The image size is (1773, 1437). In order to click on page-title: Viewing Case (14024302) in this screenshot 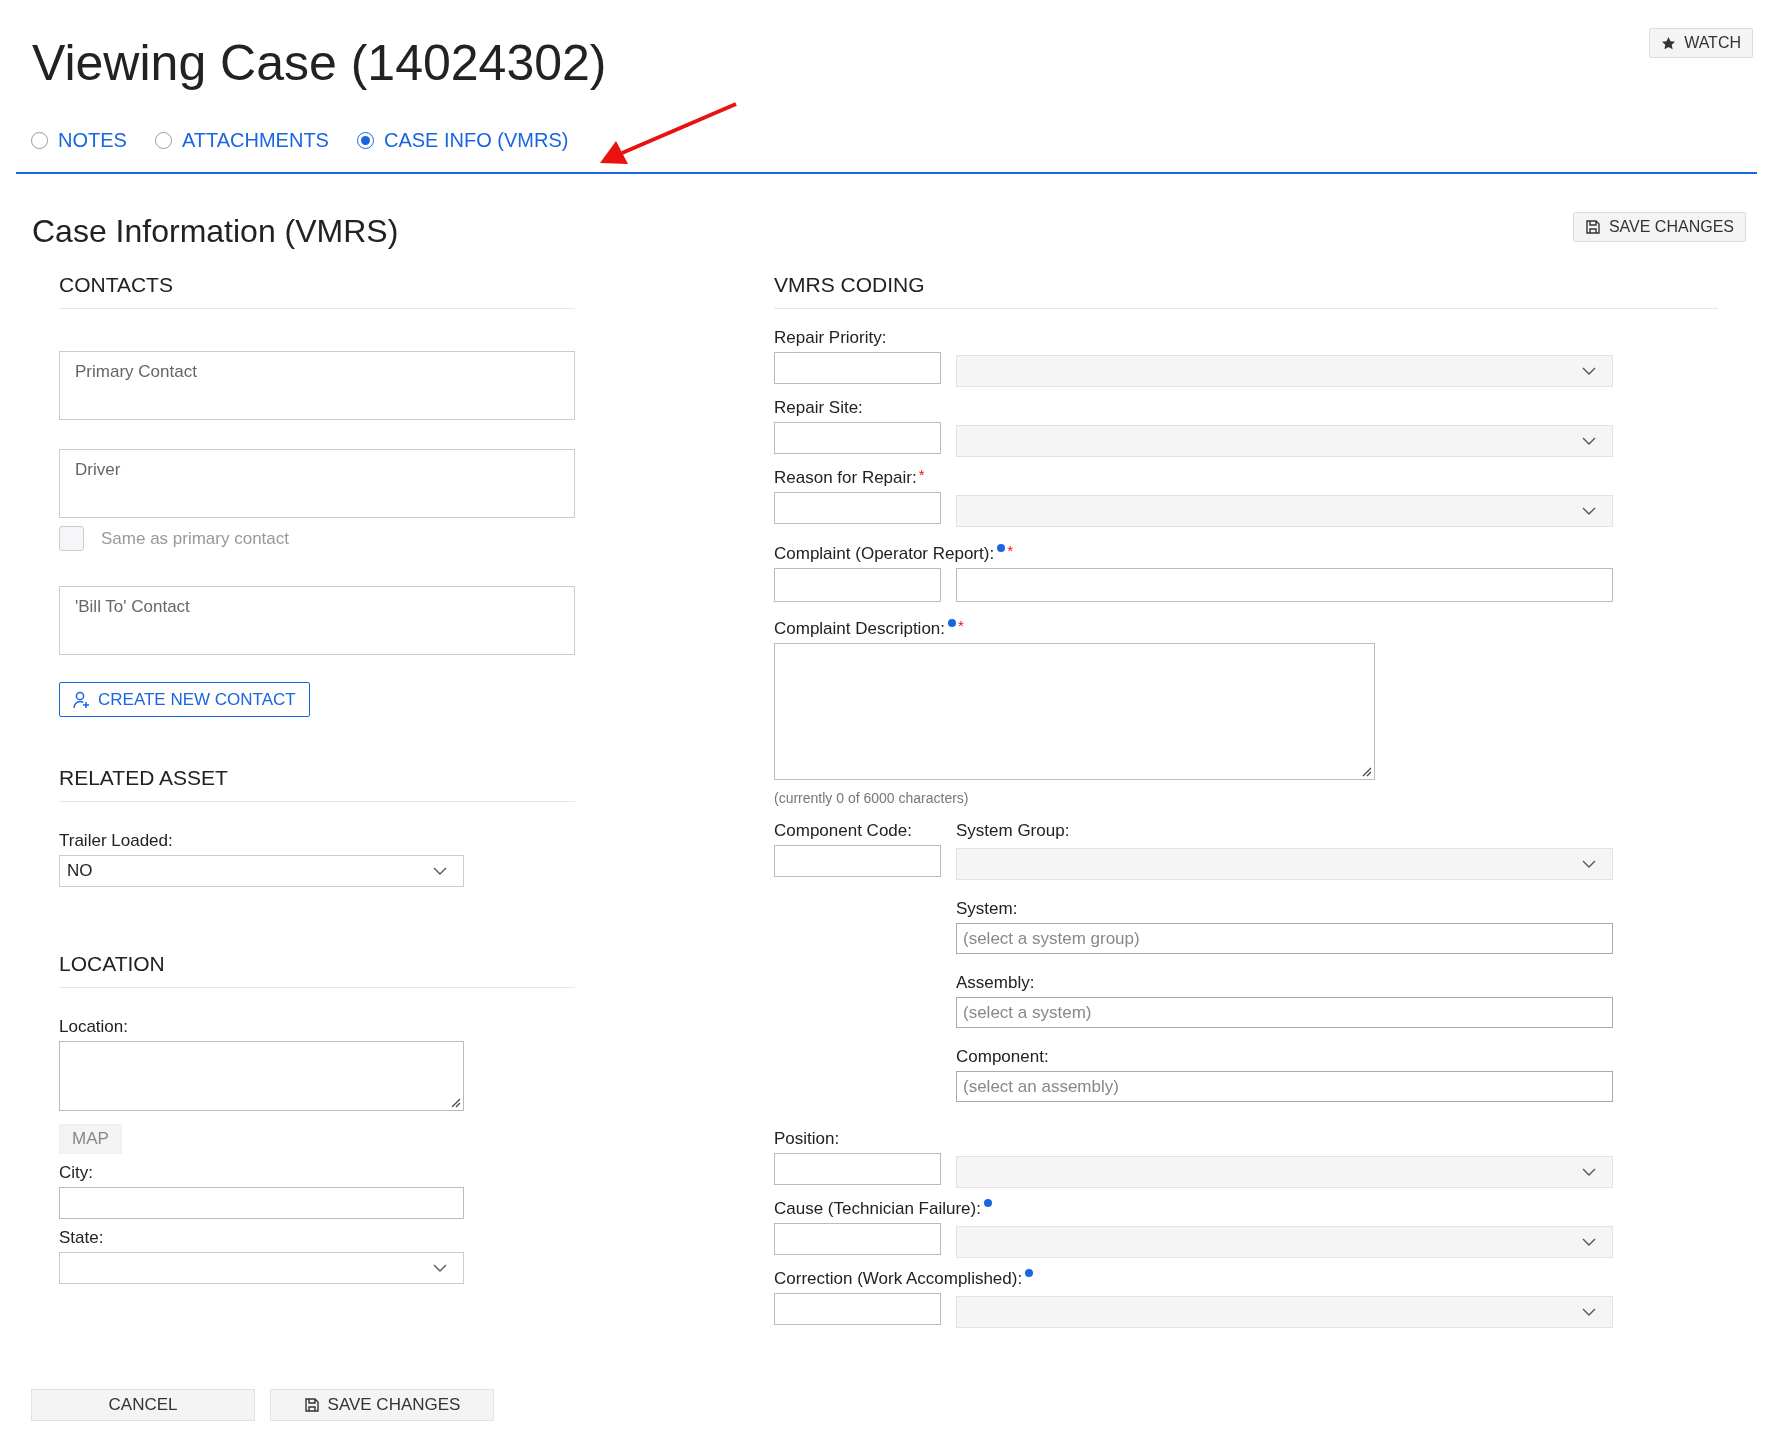, I will do `click(319, 63)`.